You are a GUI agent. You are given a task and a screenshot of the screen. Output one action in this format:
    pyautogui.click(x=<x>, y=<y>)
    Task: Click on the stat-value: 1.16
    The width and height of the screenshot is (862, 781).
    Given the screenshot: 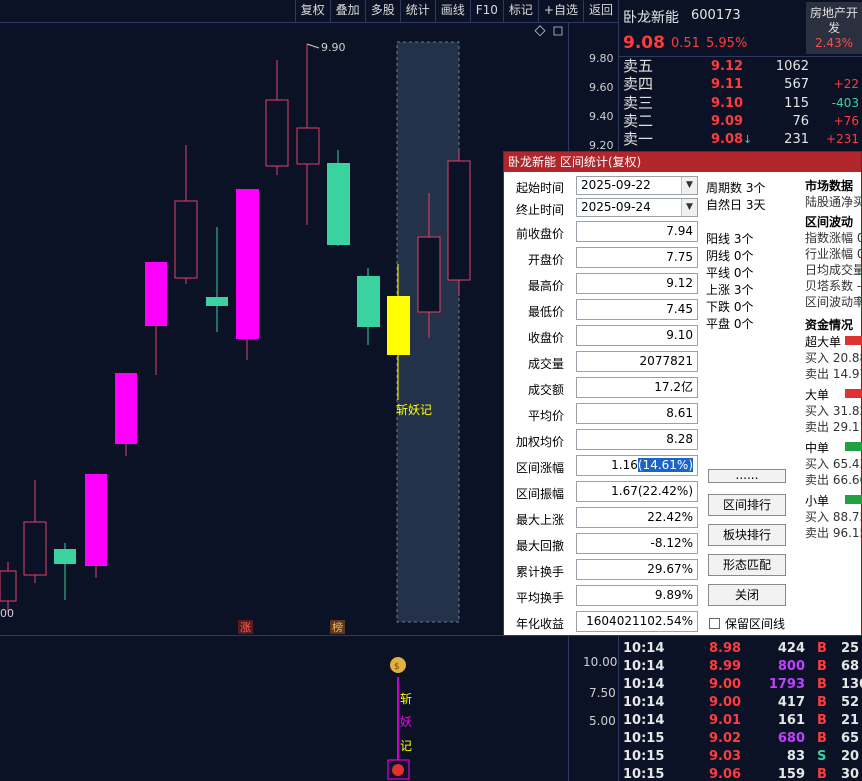 What is the action you would take?
    pyautogui.click(x=624, y=465)
    